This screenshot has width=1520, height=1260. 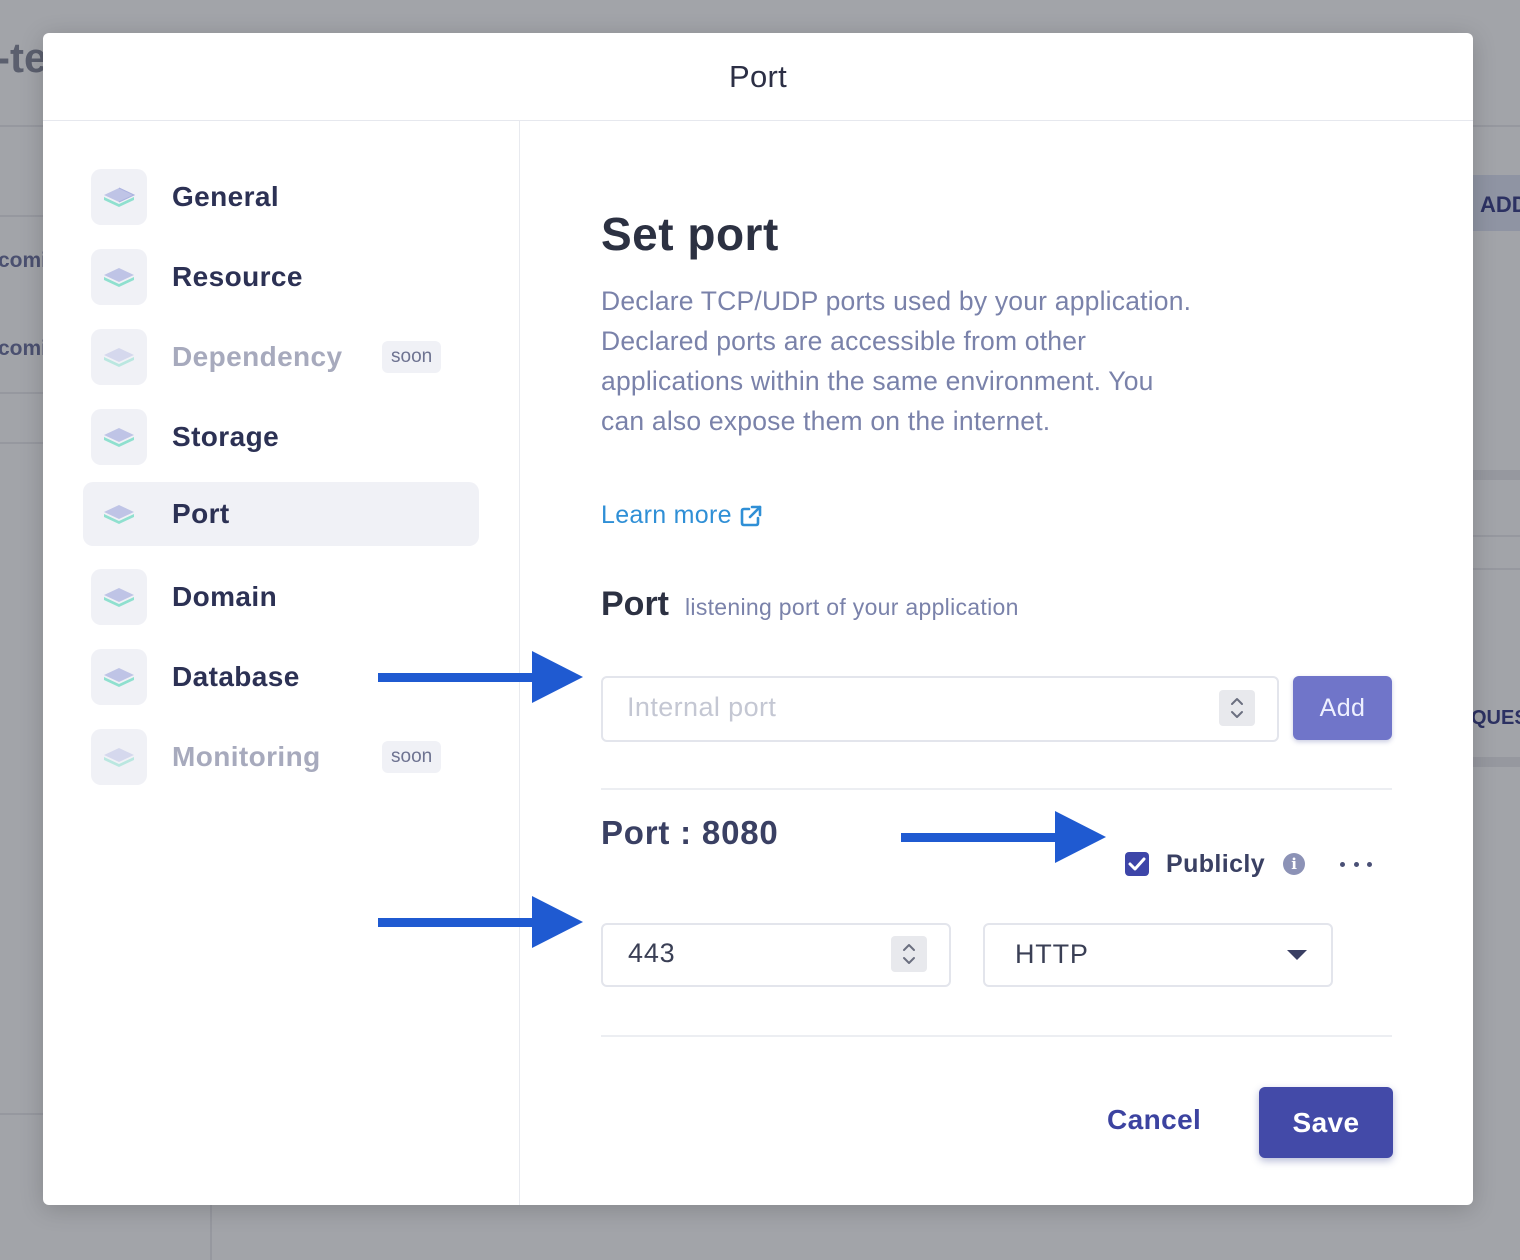 I want to click on save-button: Save, so click(x=1326, y=1122).